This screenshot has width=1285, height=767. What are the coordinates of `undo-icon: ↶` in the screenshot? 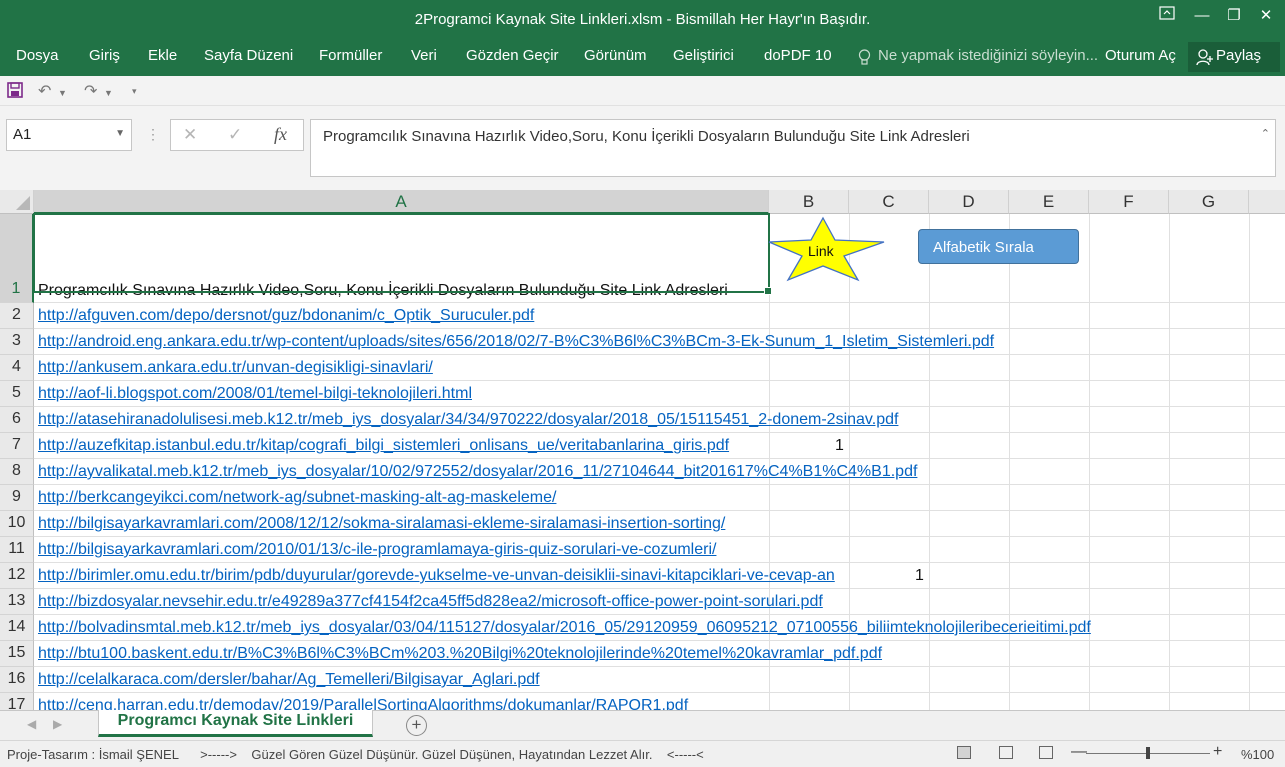 It's located at (44, 91).